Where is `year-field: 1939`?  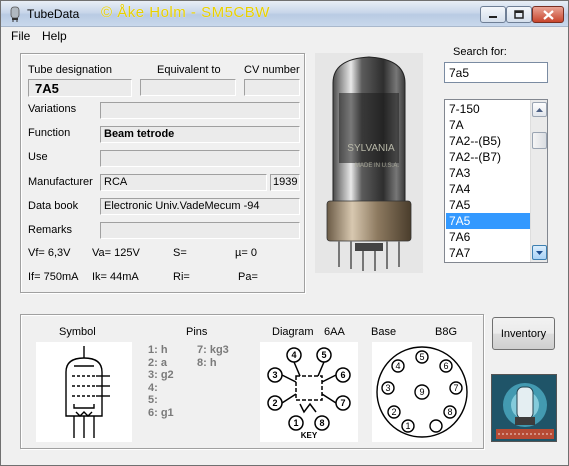 year-field: 1939 is located at coordinates (285, 182).